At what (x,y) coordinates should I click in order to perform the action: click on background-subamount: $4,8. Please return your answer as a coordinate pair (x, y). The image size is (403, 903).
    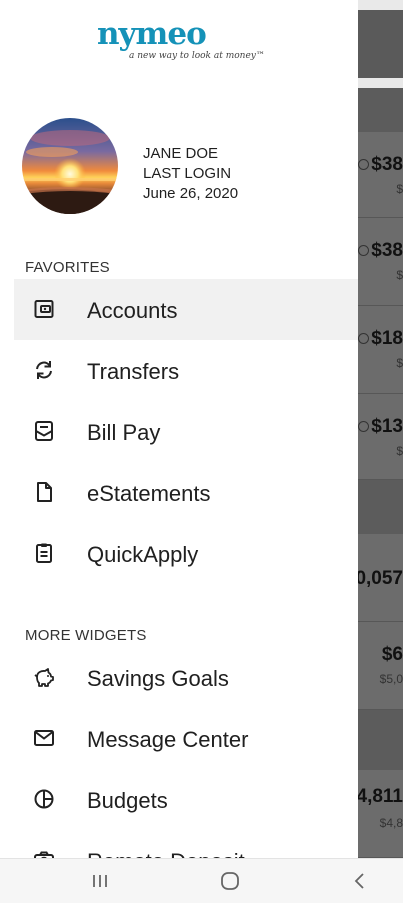
    Looking at the image, I should click on (391, 823).